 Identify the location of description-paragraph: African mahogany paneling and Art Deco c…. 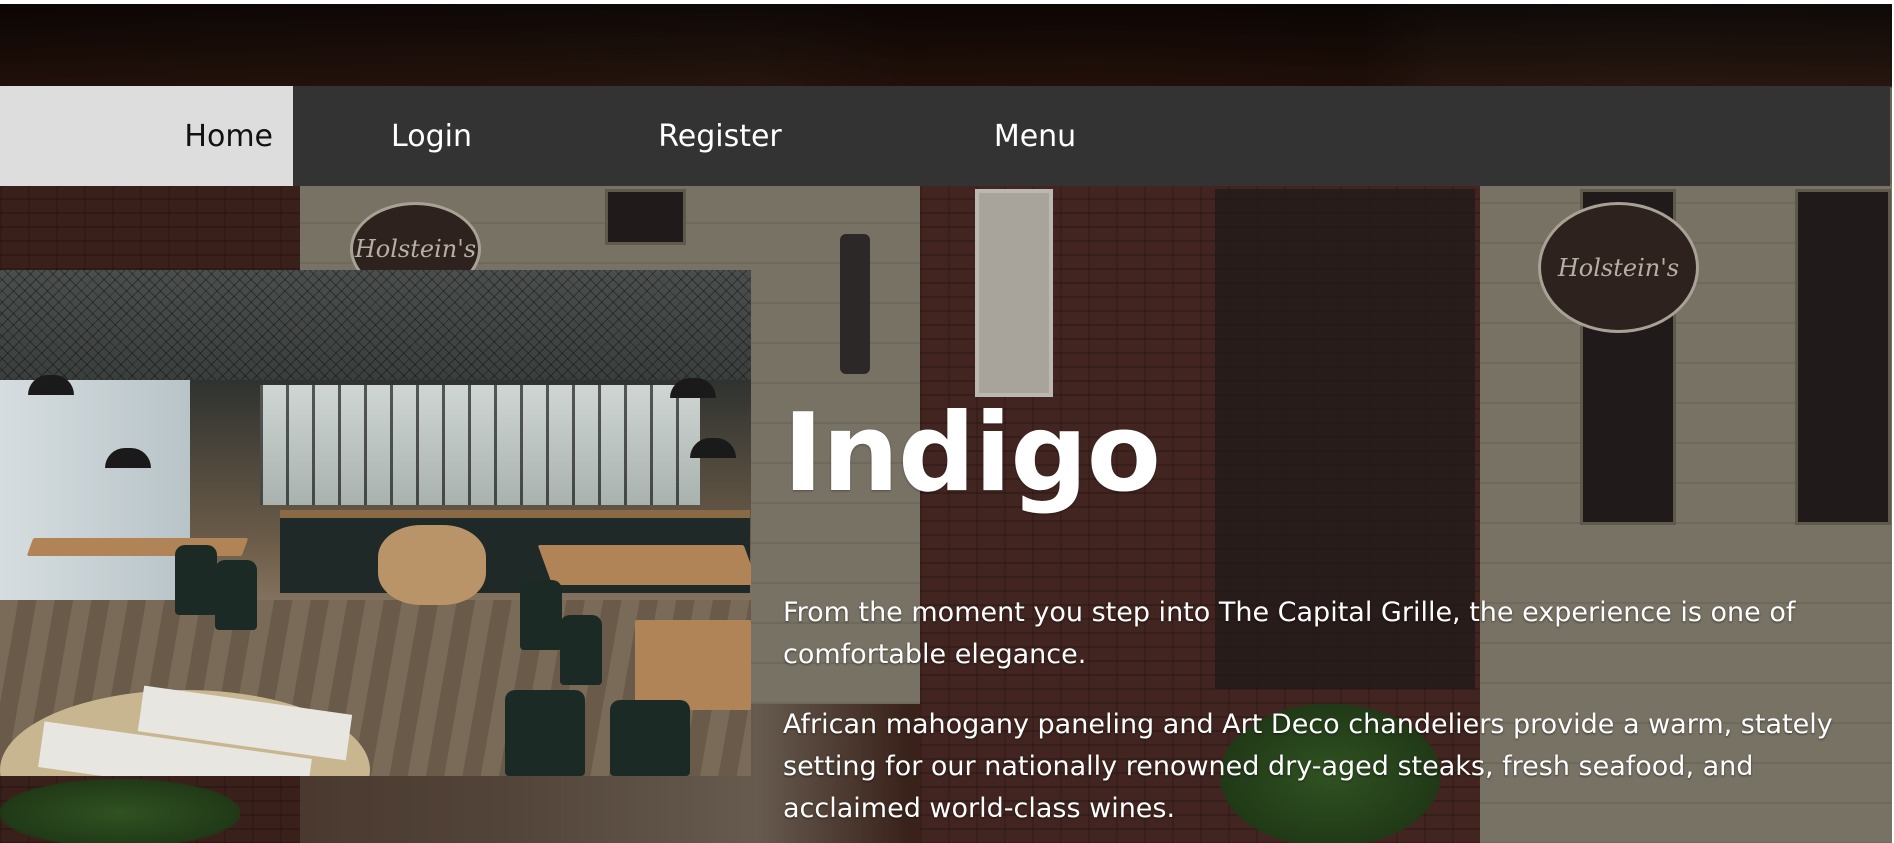
(1308, 766).